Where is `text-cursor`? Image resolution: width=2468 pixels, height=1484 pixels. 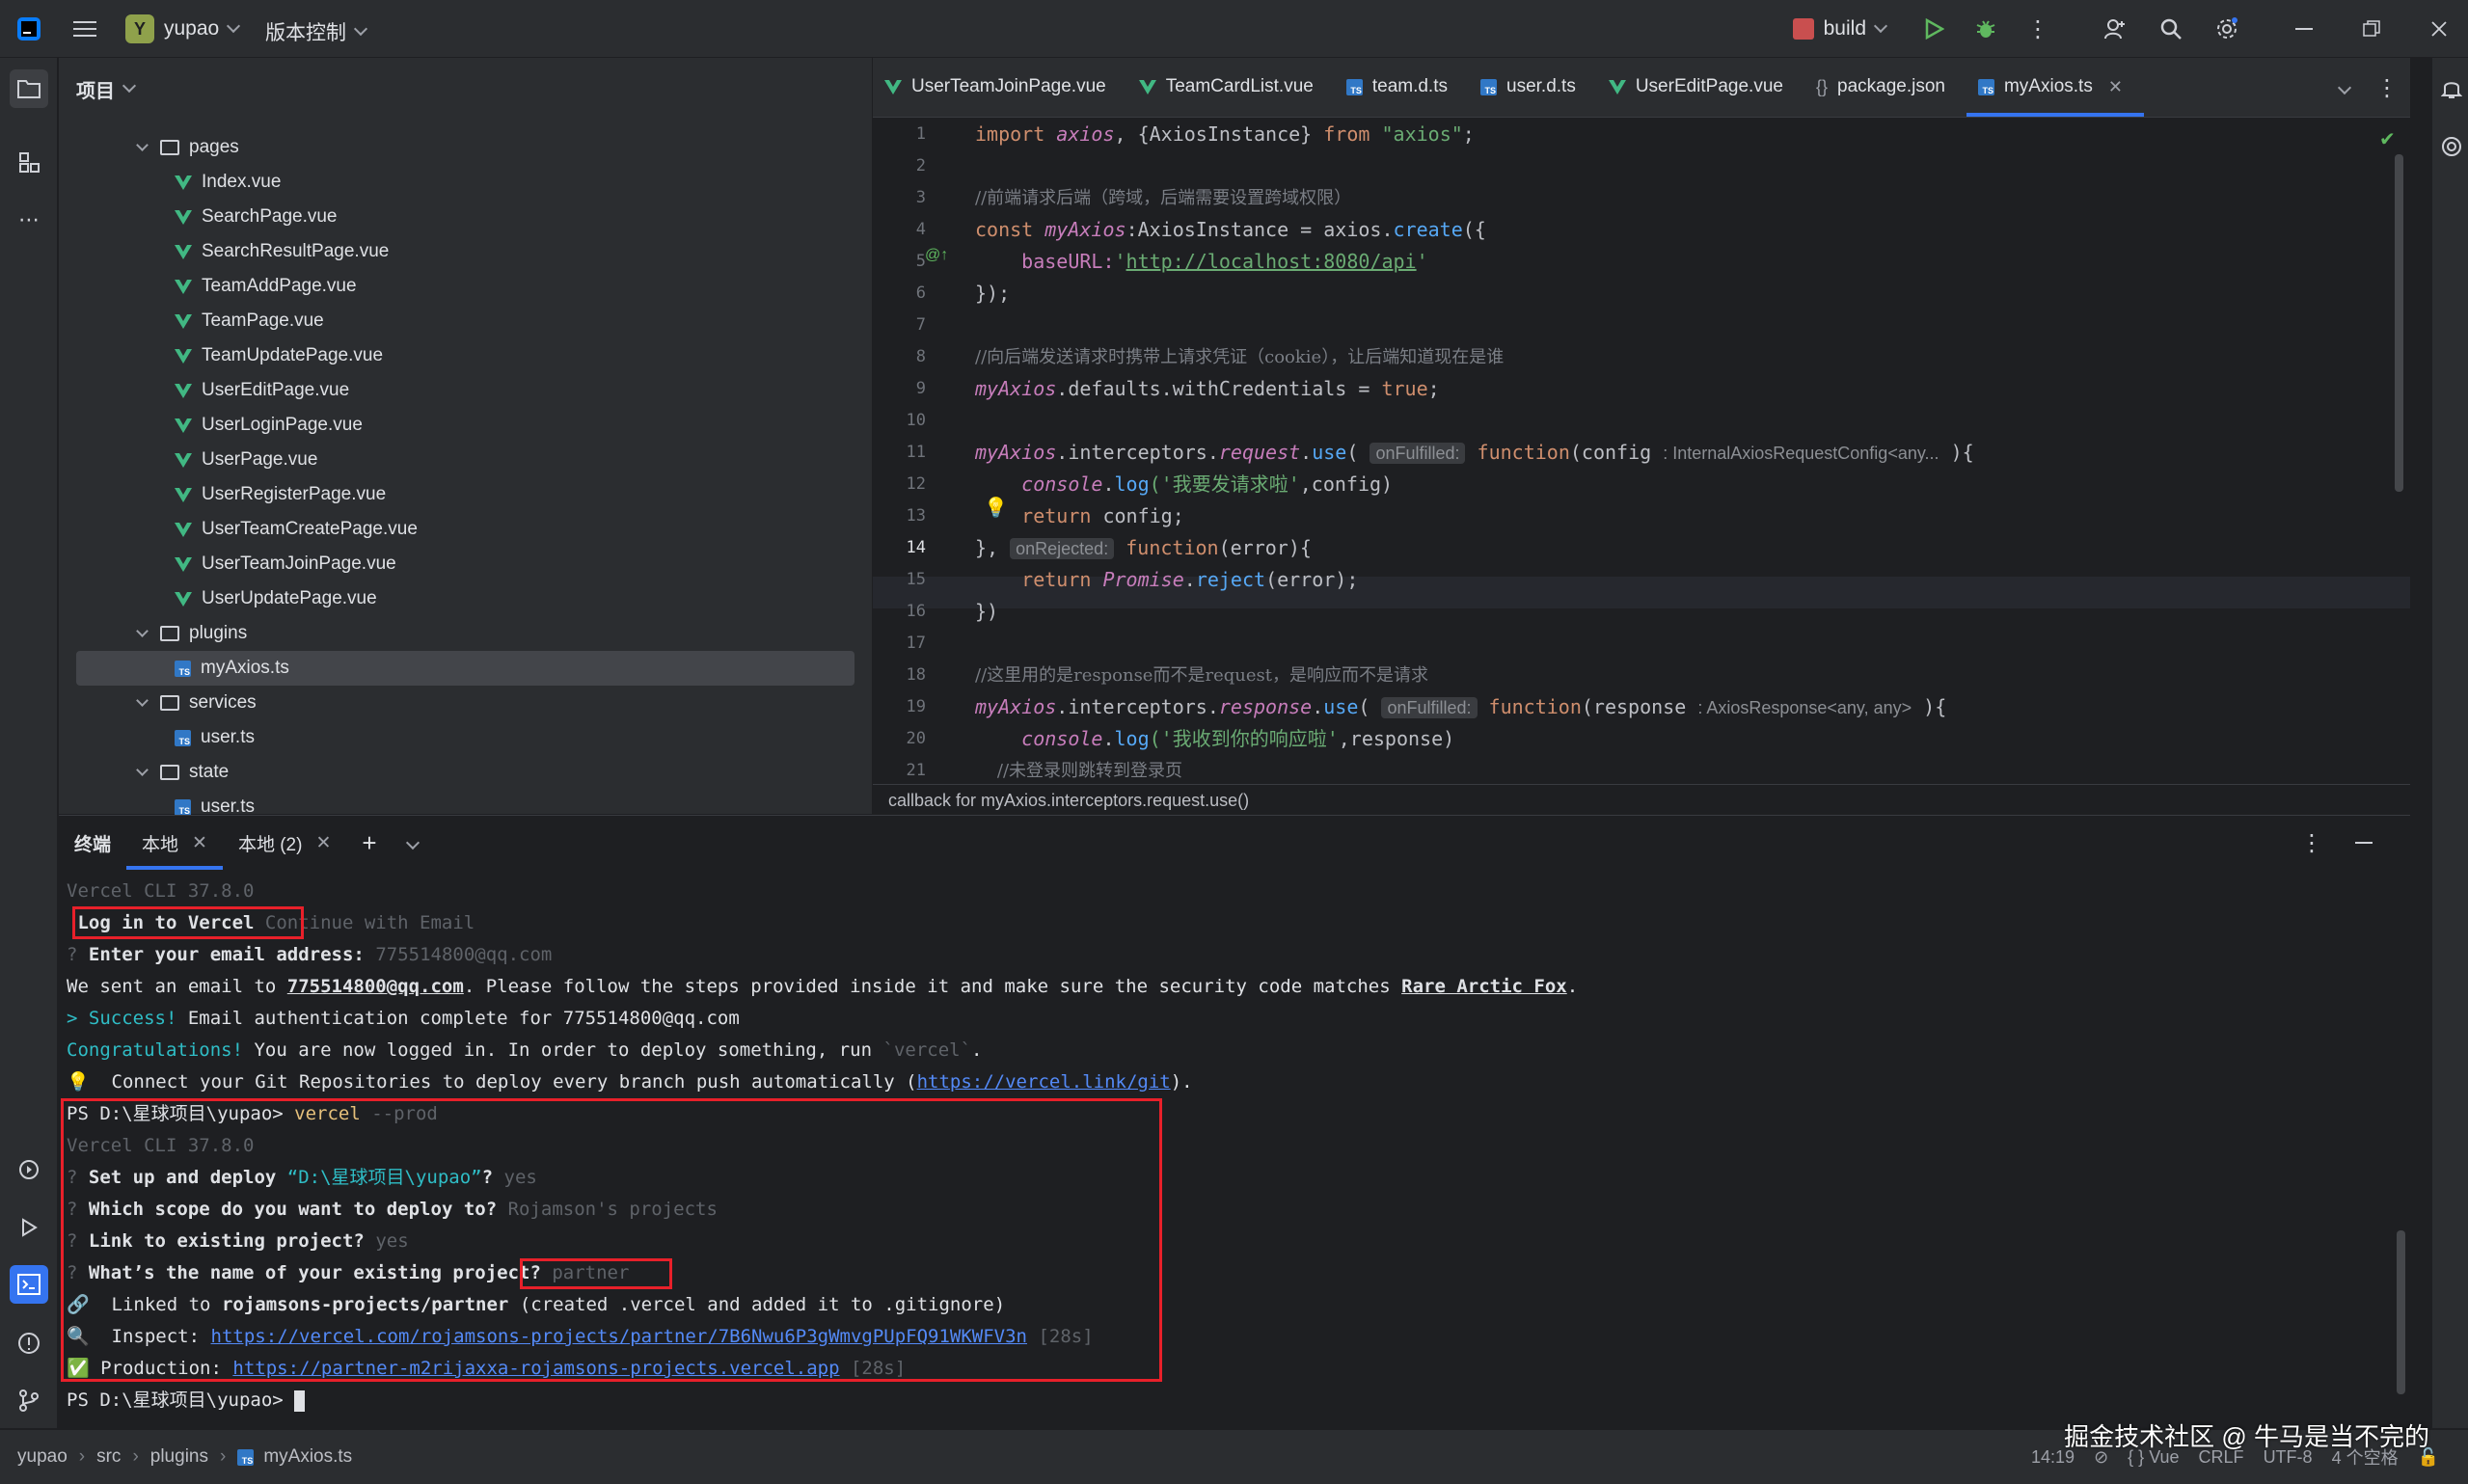 text-cursor is located at coordinates (300, 1401).